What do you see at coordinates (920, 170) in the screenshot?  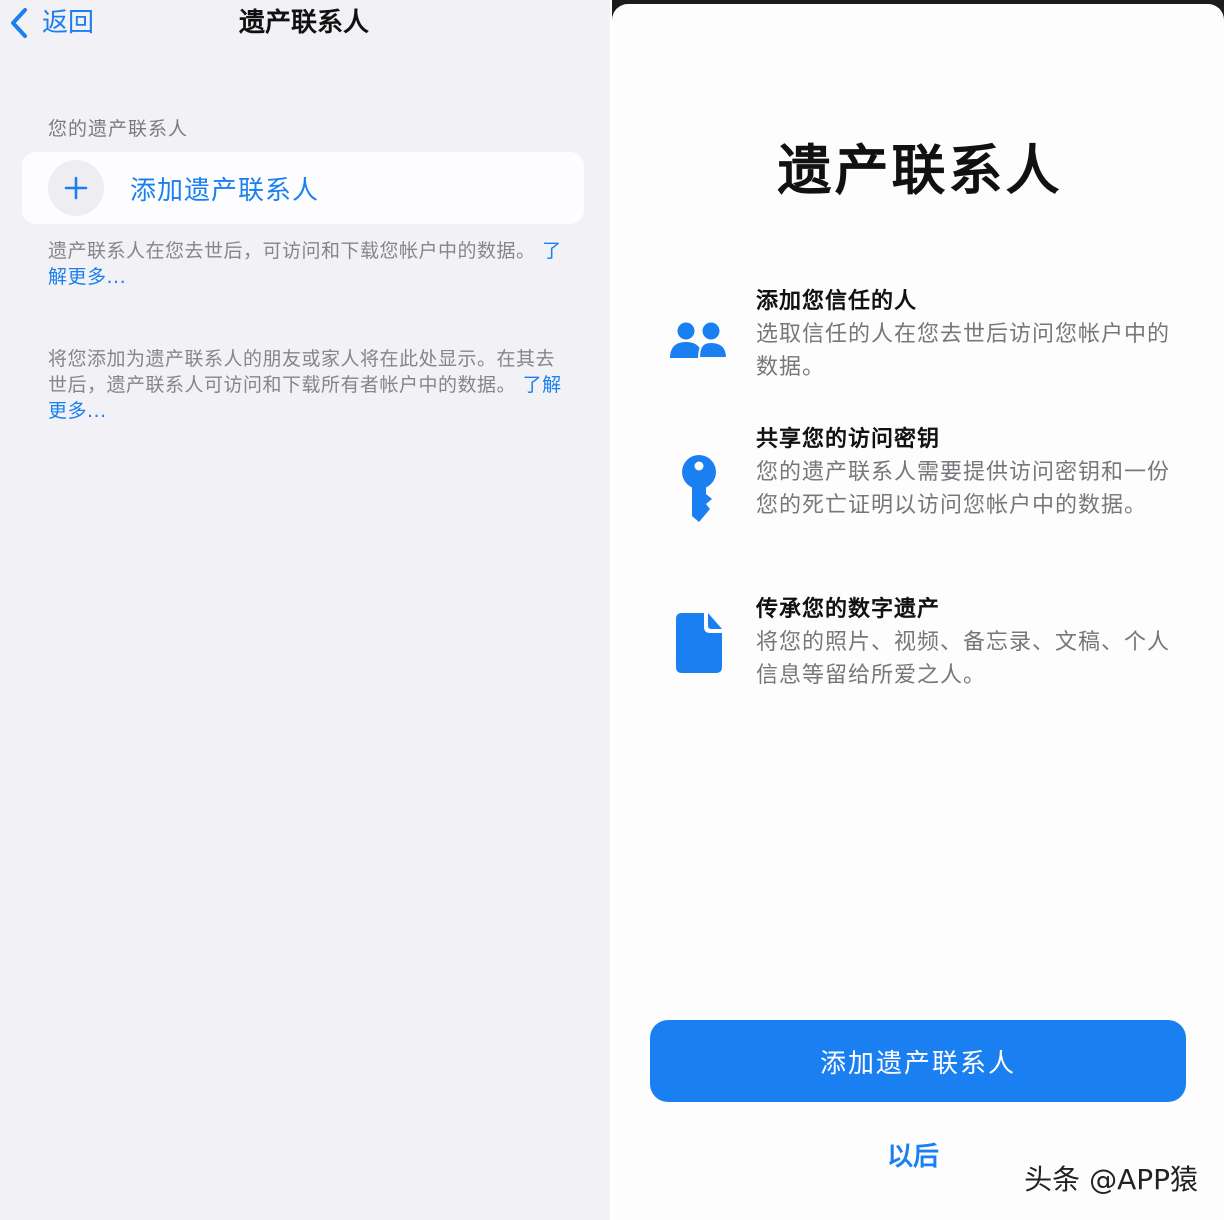 I see `sheet-title: 遗产联系人` at bounding box center [920, 170].